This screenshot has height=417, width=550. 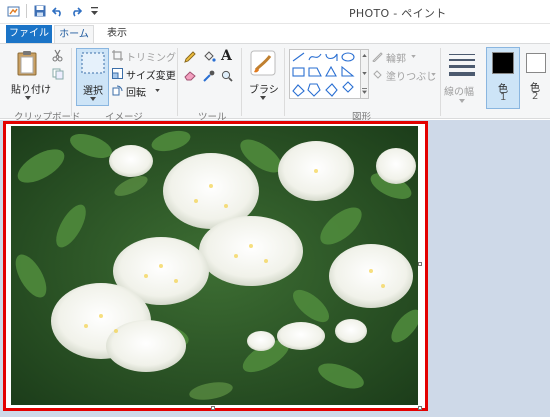 What do you see at coordinates (117, 73) in the screenshot?
I see `resize-icon` at bounding box center [117, 73].